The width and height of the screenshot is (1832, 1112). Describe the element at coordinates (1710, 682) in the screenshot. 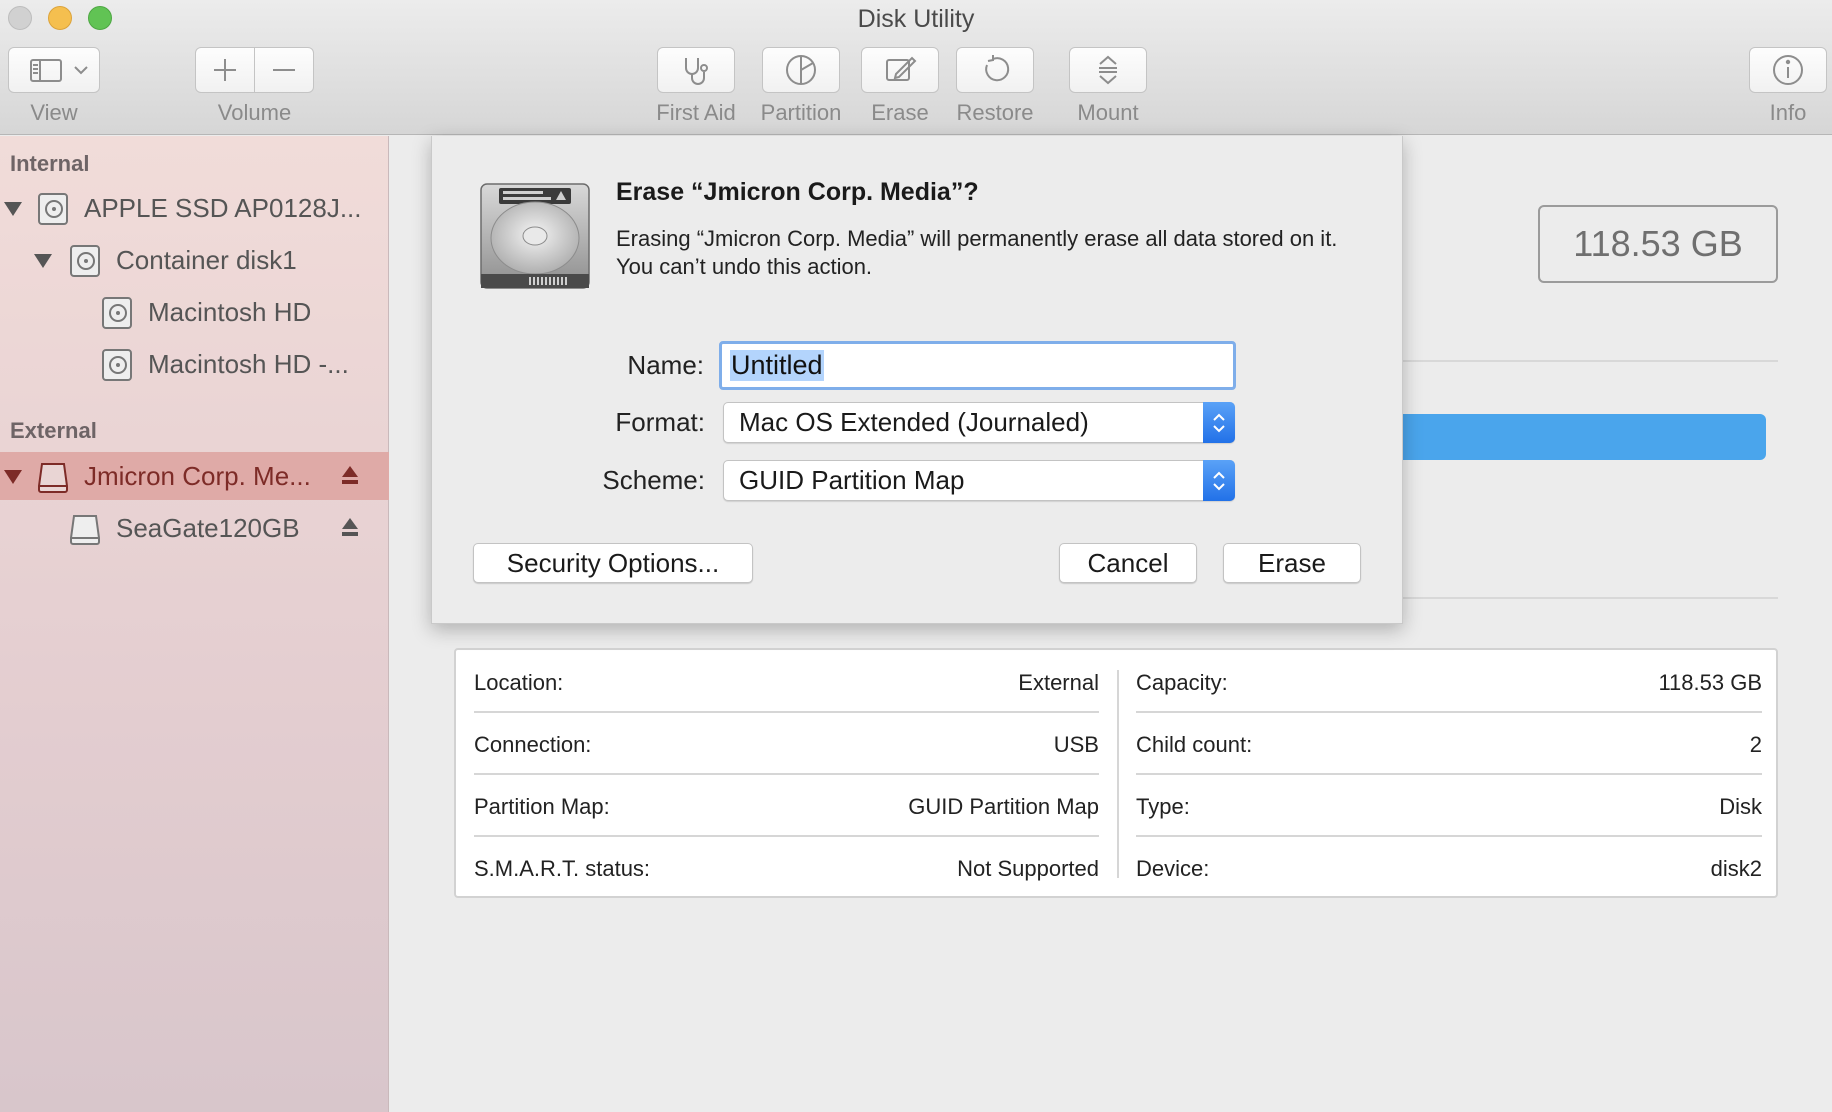

I see `info-value-capacity: 118.53 GB` at that location.